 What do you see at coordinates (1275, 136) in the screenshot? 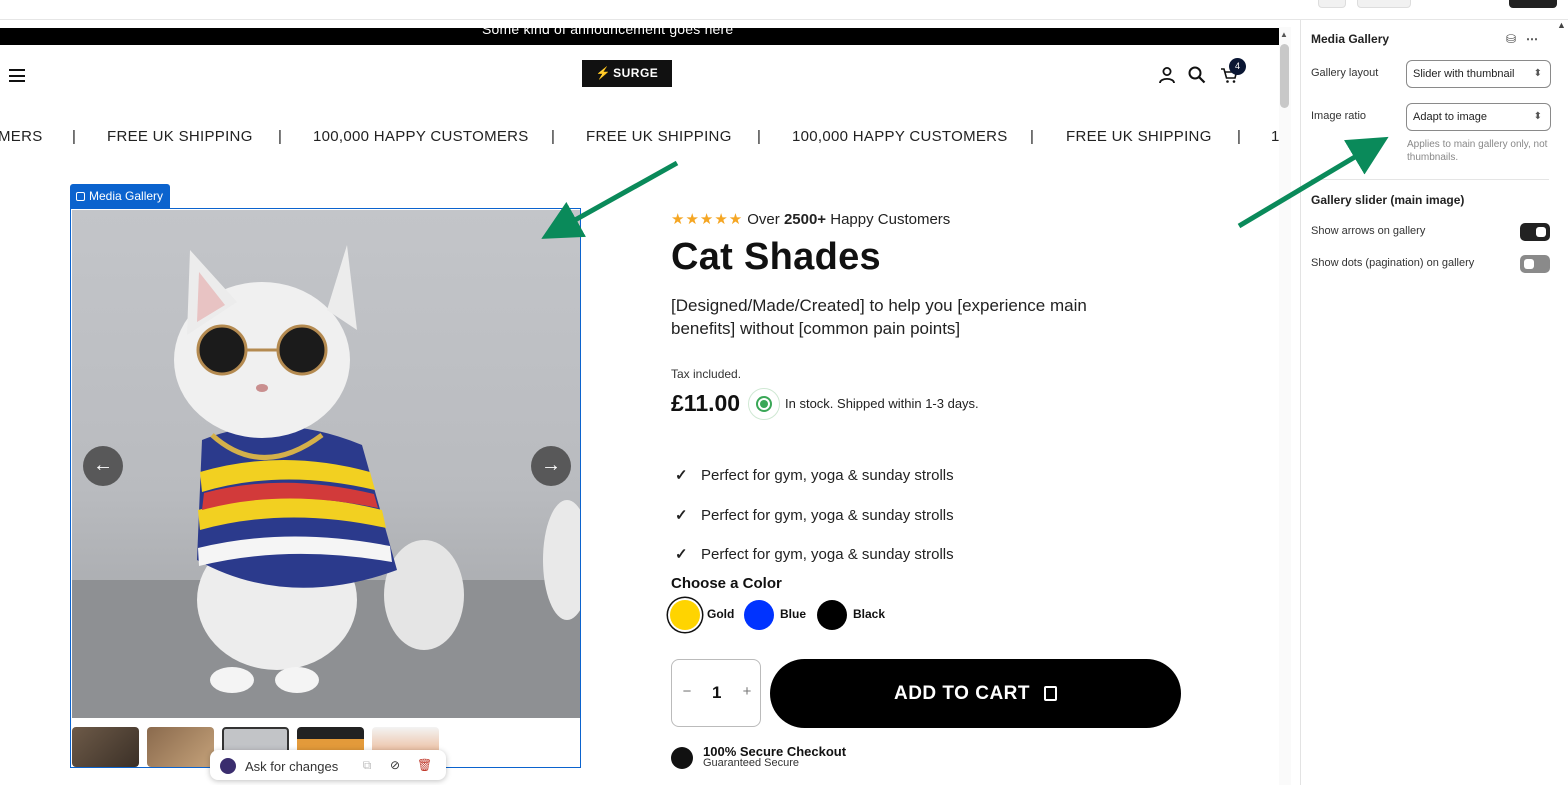
I see `marquee-item: 1` at bounding box center [1275, 136].